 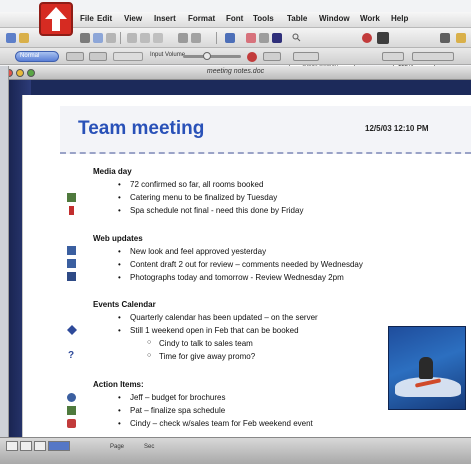 I want to click on notebook-view-button, so click(x=59, y=446).